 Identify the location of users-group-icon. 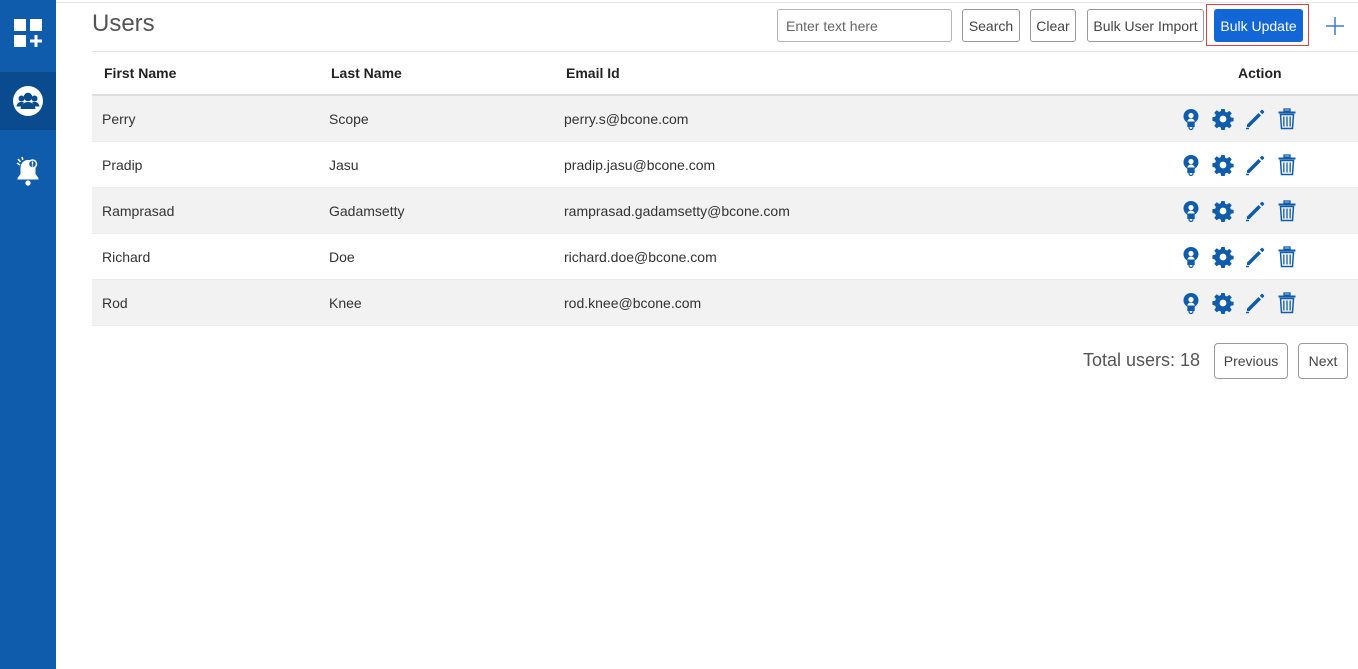
(28, 101).